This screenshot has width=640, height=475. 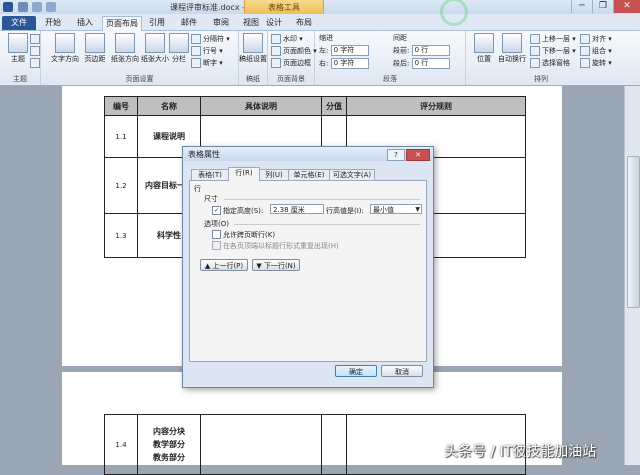 I want to click on tab-file: 文件, so click(x=19, y=23).